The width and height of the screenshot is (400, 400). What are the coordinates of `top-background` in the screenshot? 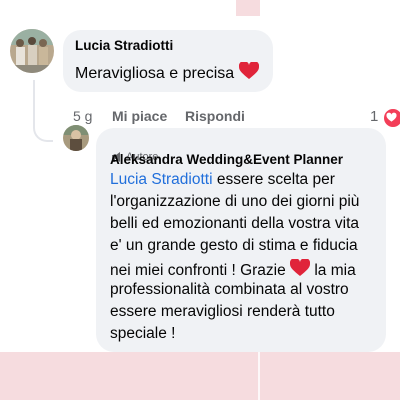 It's located at (200, 8).